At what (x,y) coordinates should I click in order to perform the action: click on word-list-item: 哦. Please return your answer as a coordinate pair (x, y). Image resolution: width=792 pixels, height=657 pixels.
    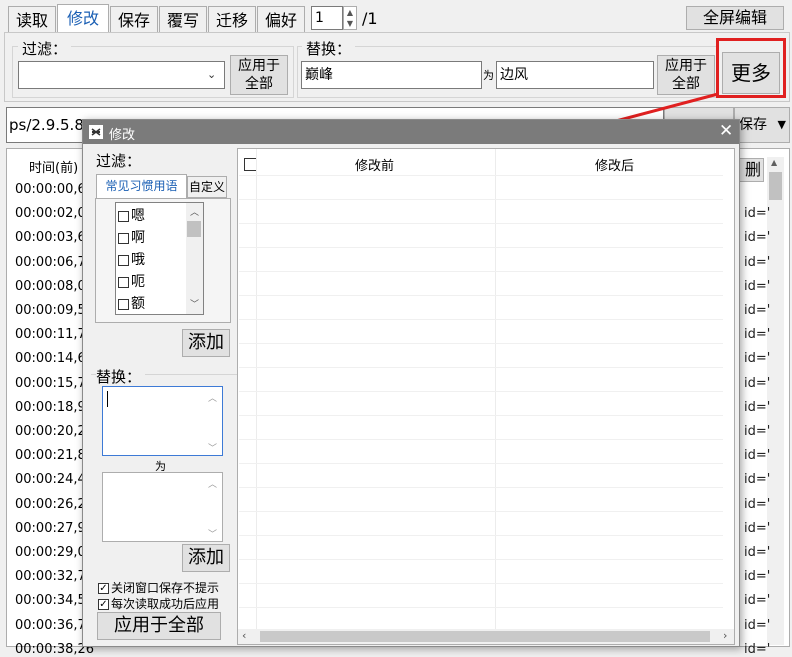
    Looking at the image, I should click on (131, 259).